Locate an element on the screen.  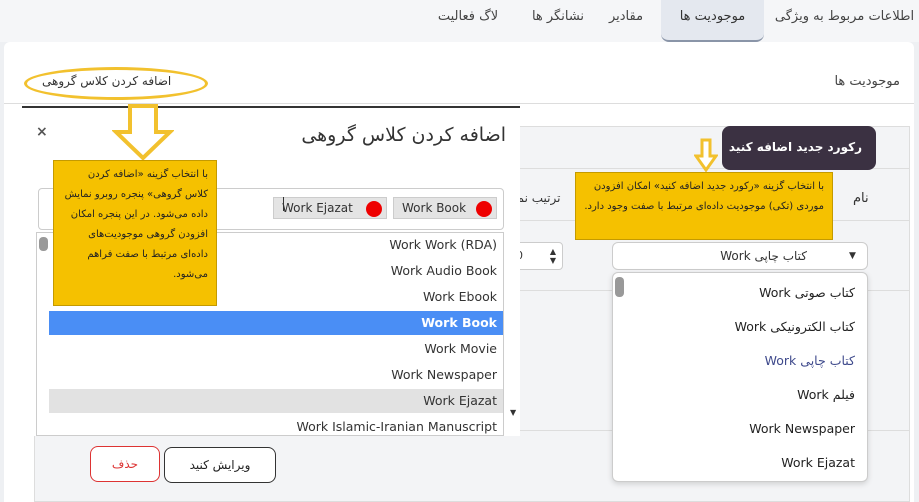
add-new-record-button: رکورد جدید اضافه کنید is located at coordinates (799, 148).